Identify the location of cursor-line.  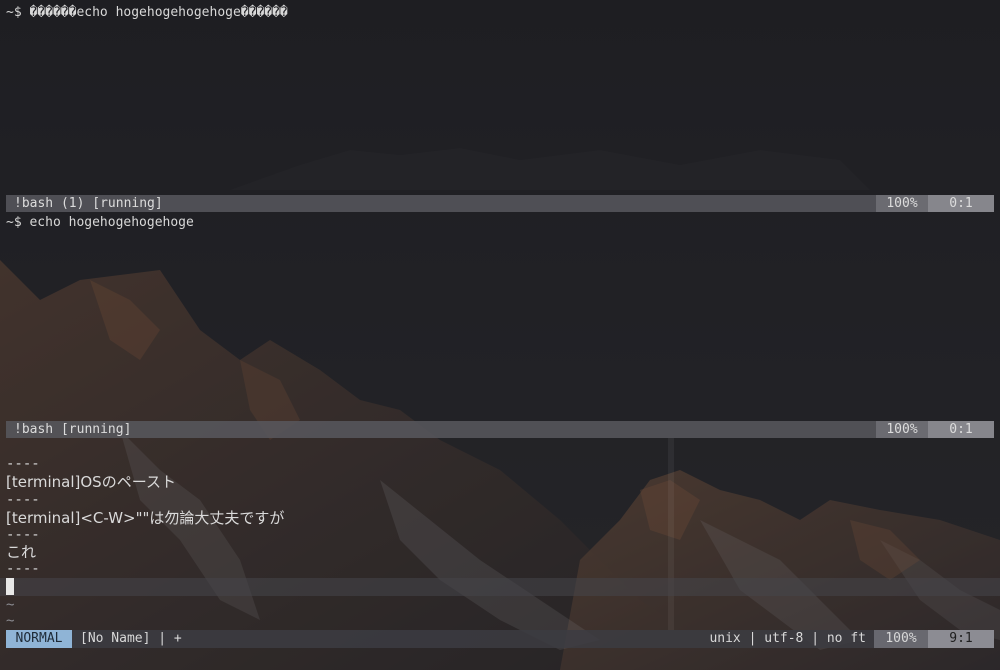
(500, 587).